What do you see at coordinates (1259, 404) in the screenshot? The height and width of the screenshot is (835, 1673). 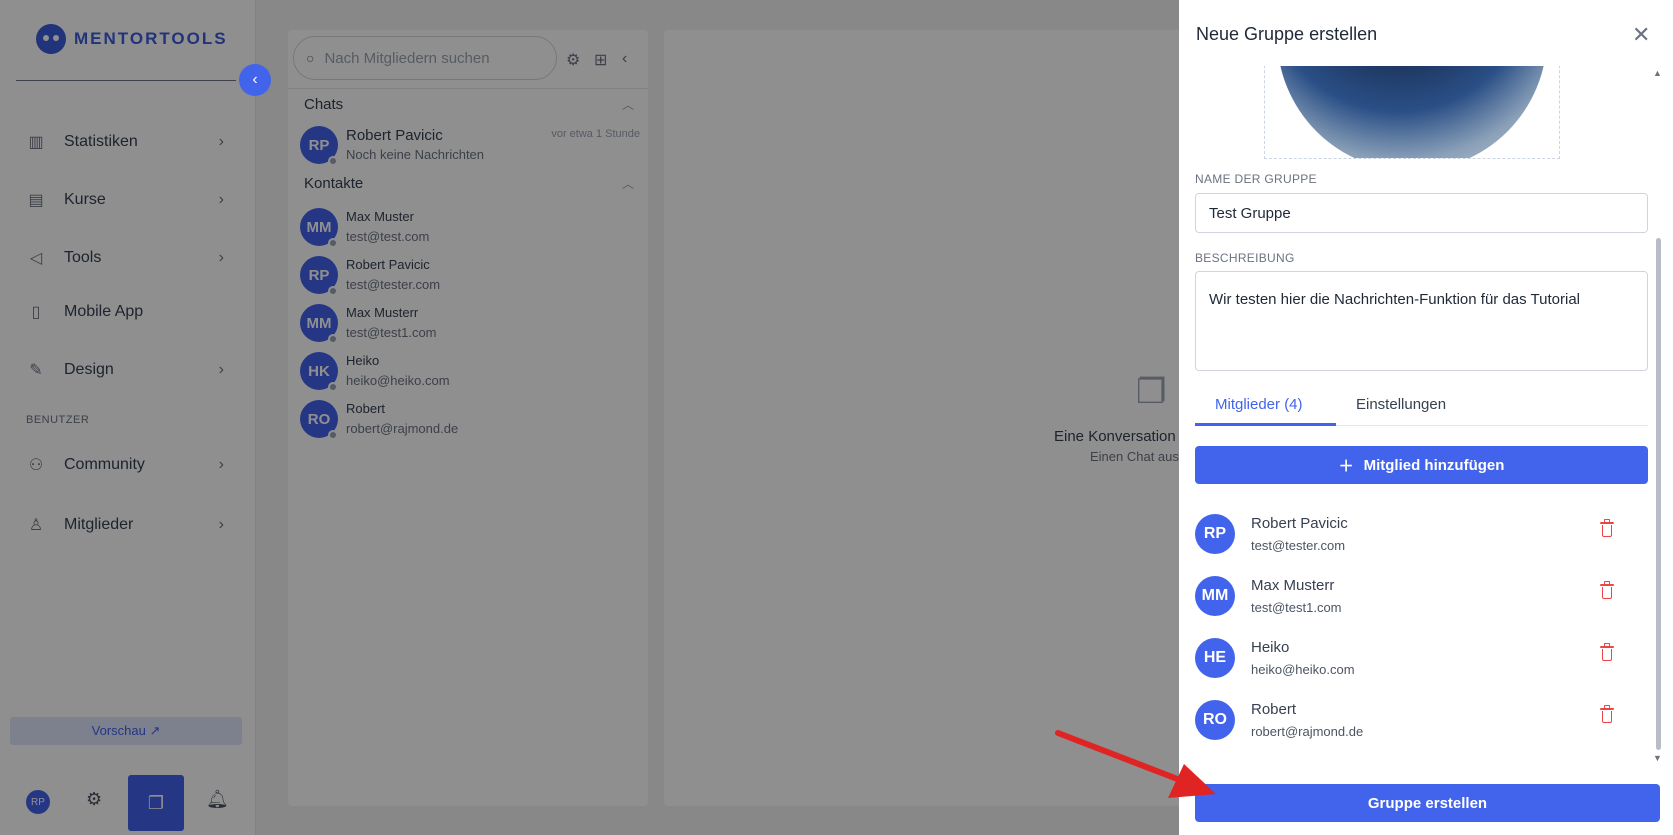 I see `tab-members: Mitglieder (4)` at bounding box center [1259, 404].